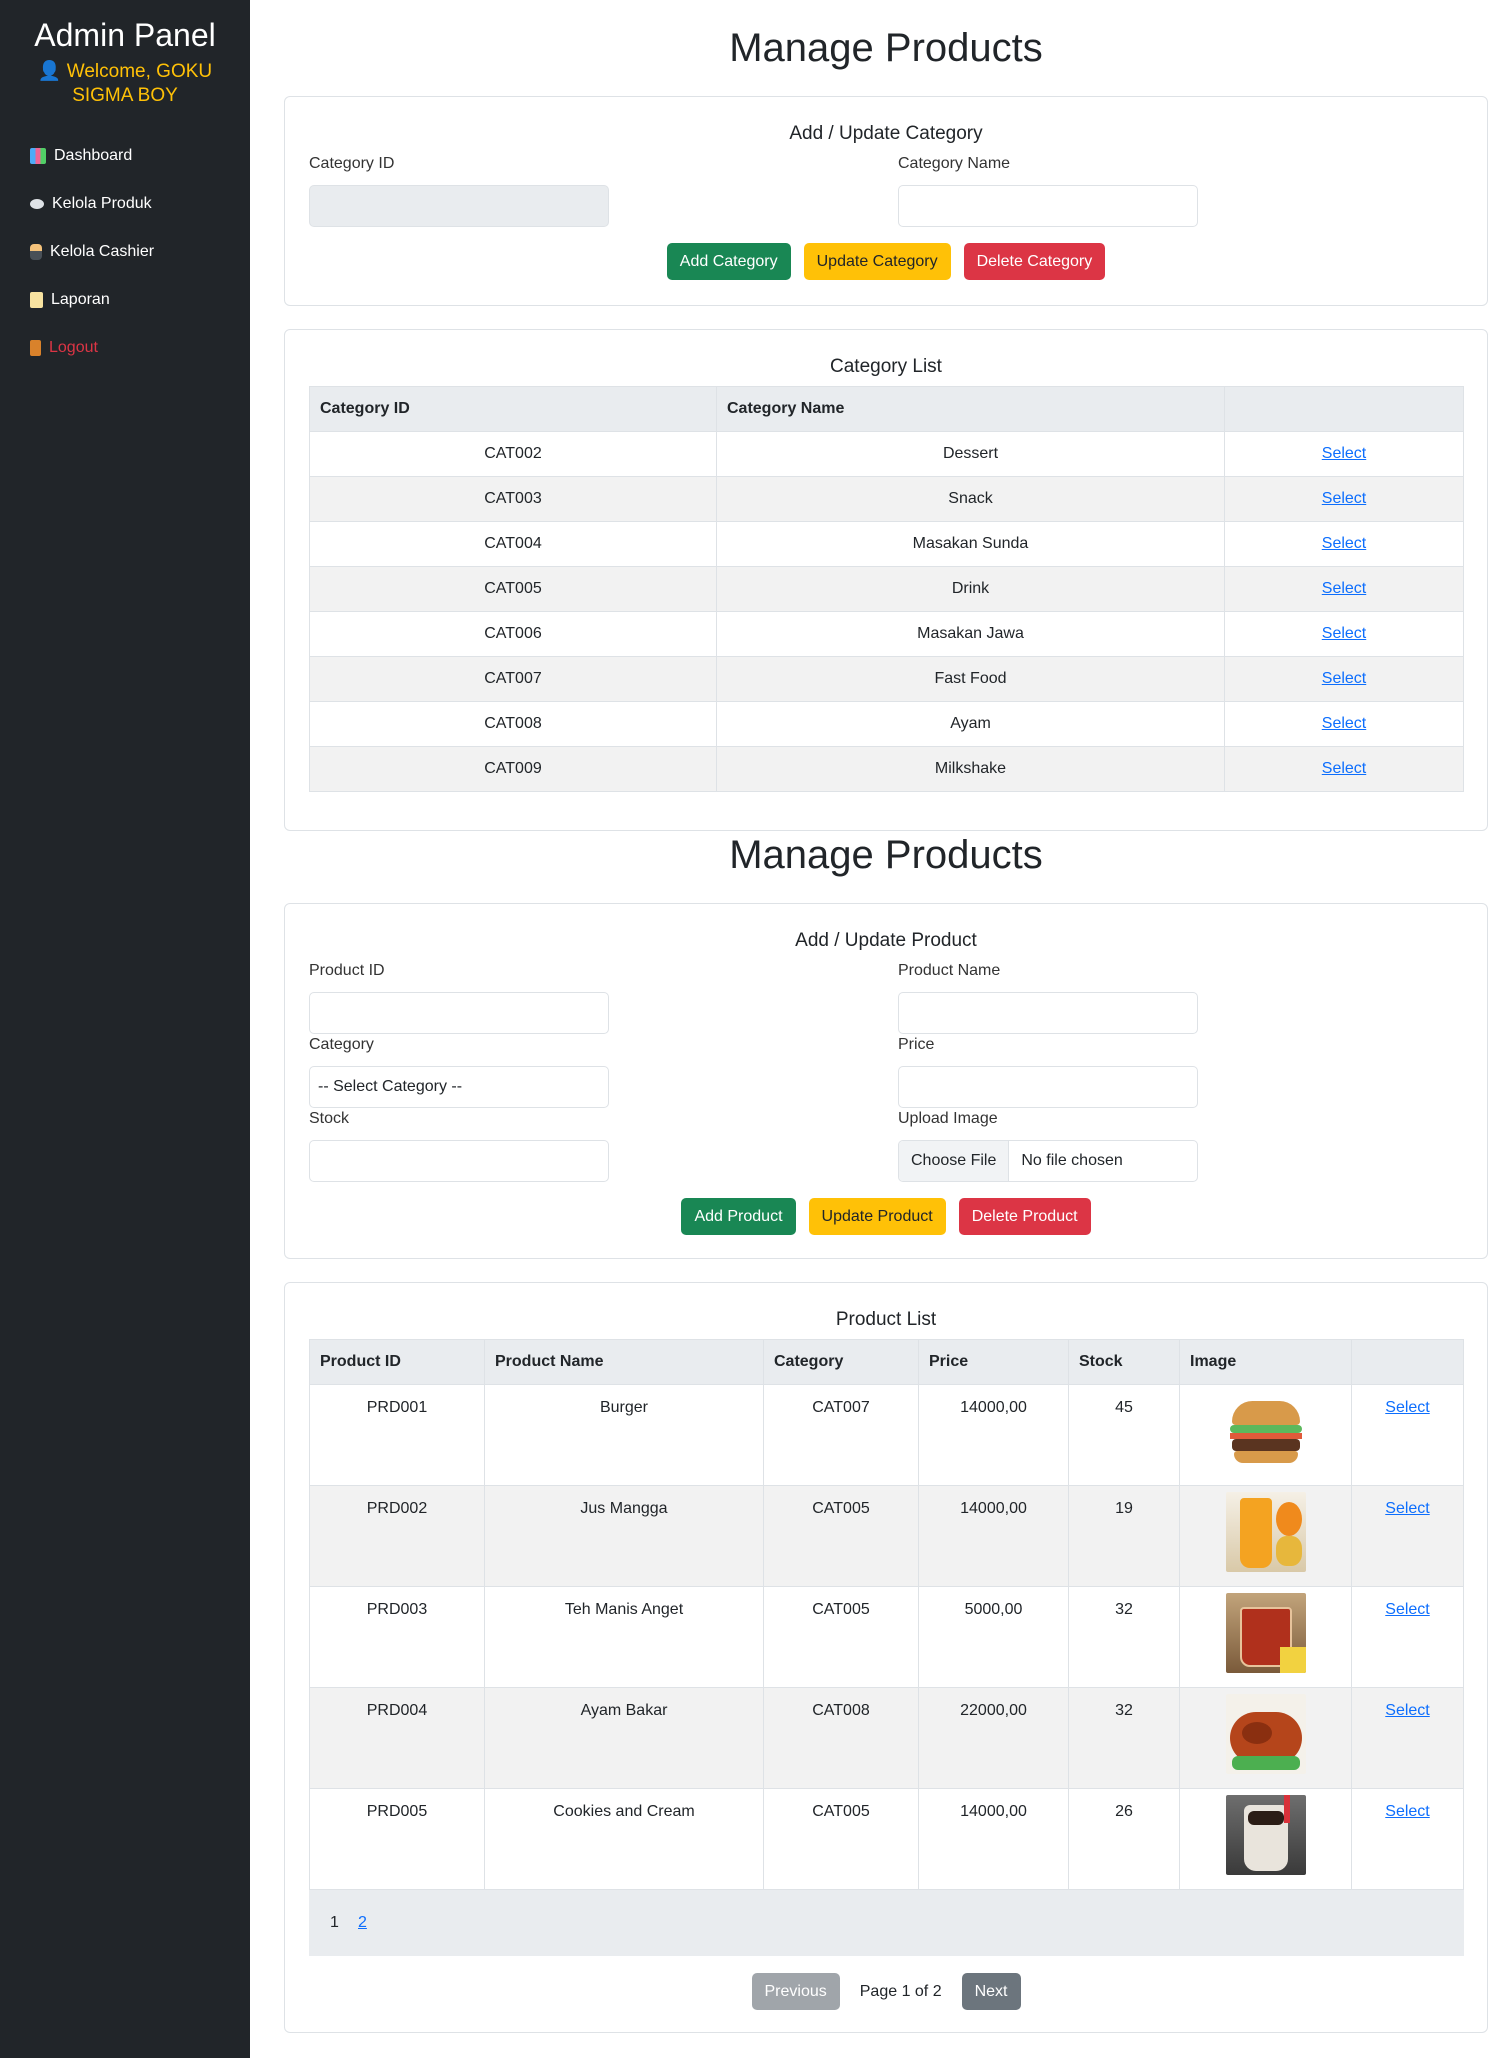  What do you see at coordinates (954, 1161) in the screenshot?
I see `choose-file-button: Choose File` at bounding box center [954, 1161].